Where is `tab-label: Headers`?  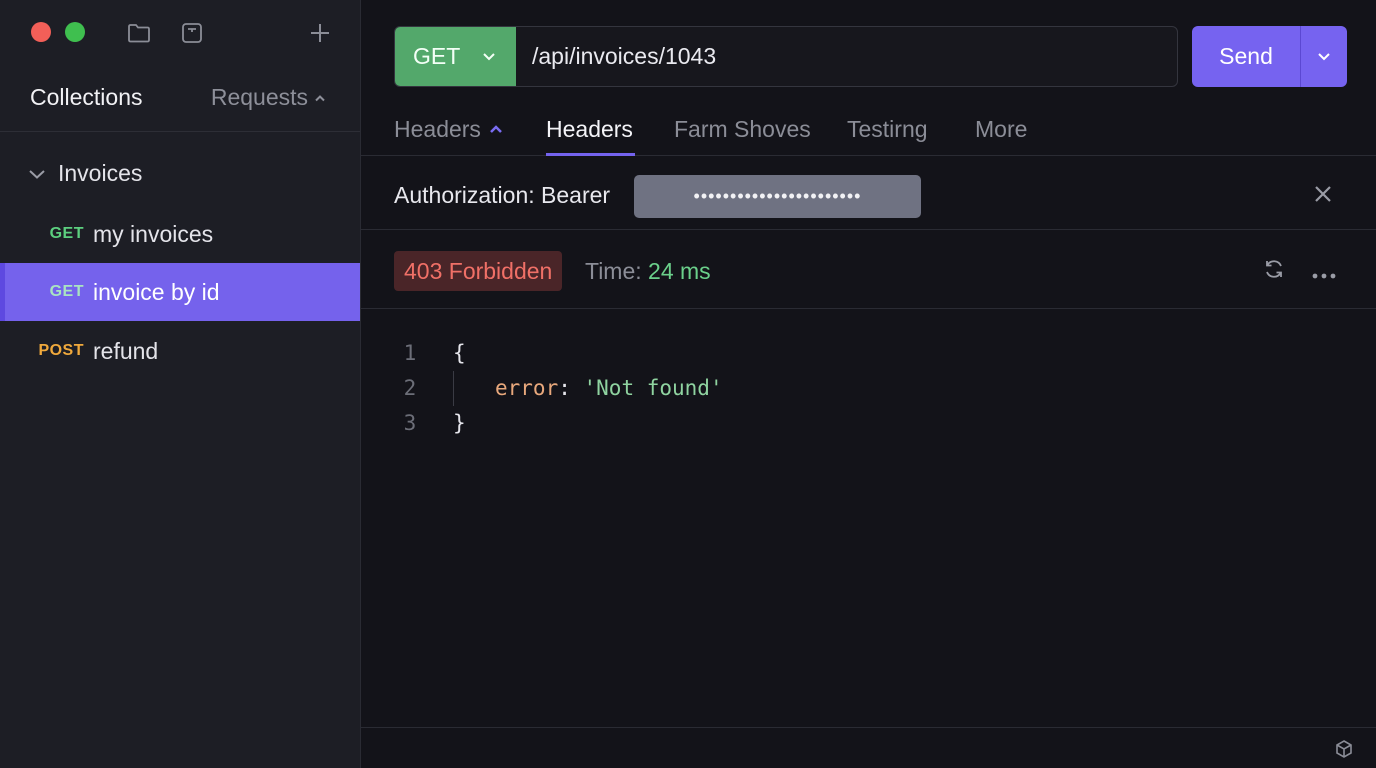
tab-label: Headers is located at coordinates (437, 129).